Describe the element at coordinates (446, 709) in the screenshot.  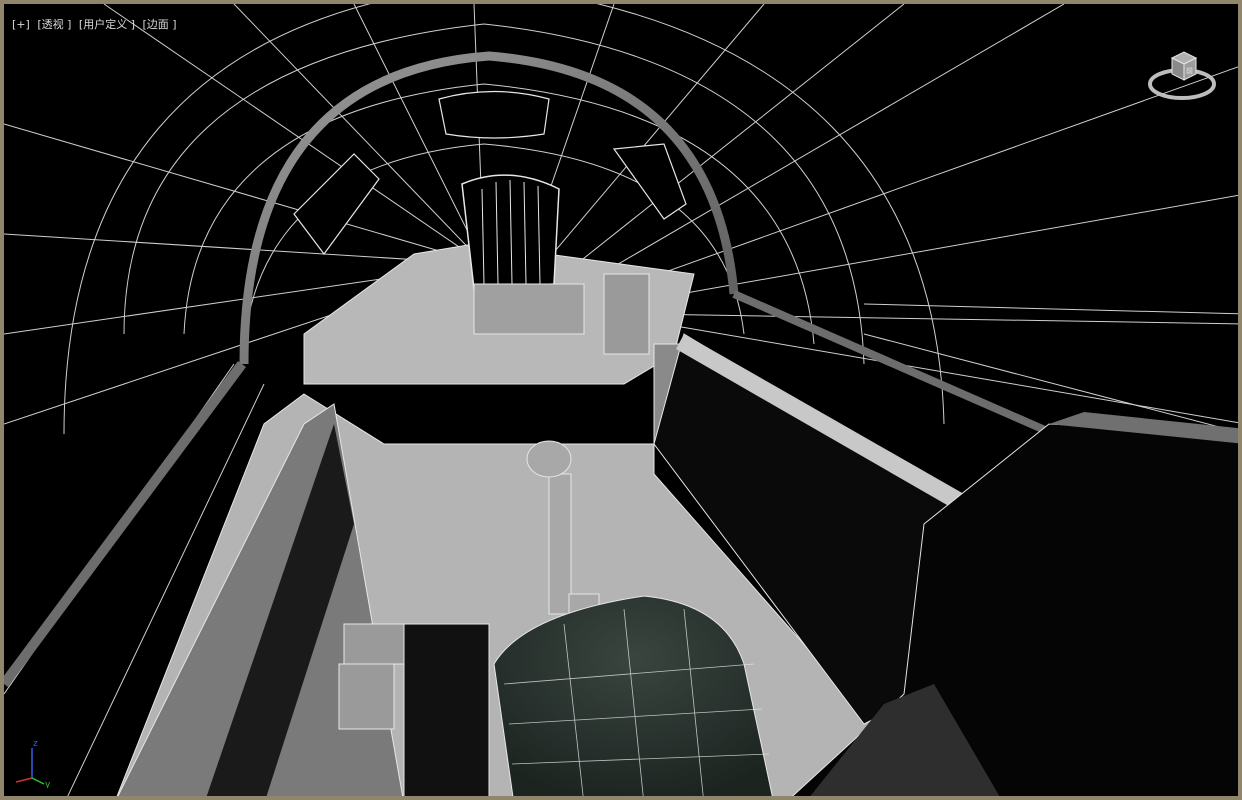
I see `left-side-panel` at that location.